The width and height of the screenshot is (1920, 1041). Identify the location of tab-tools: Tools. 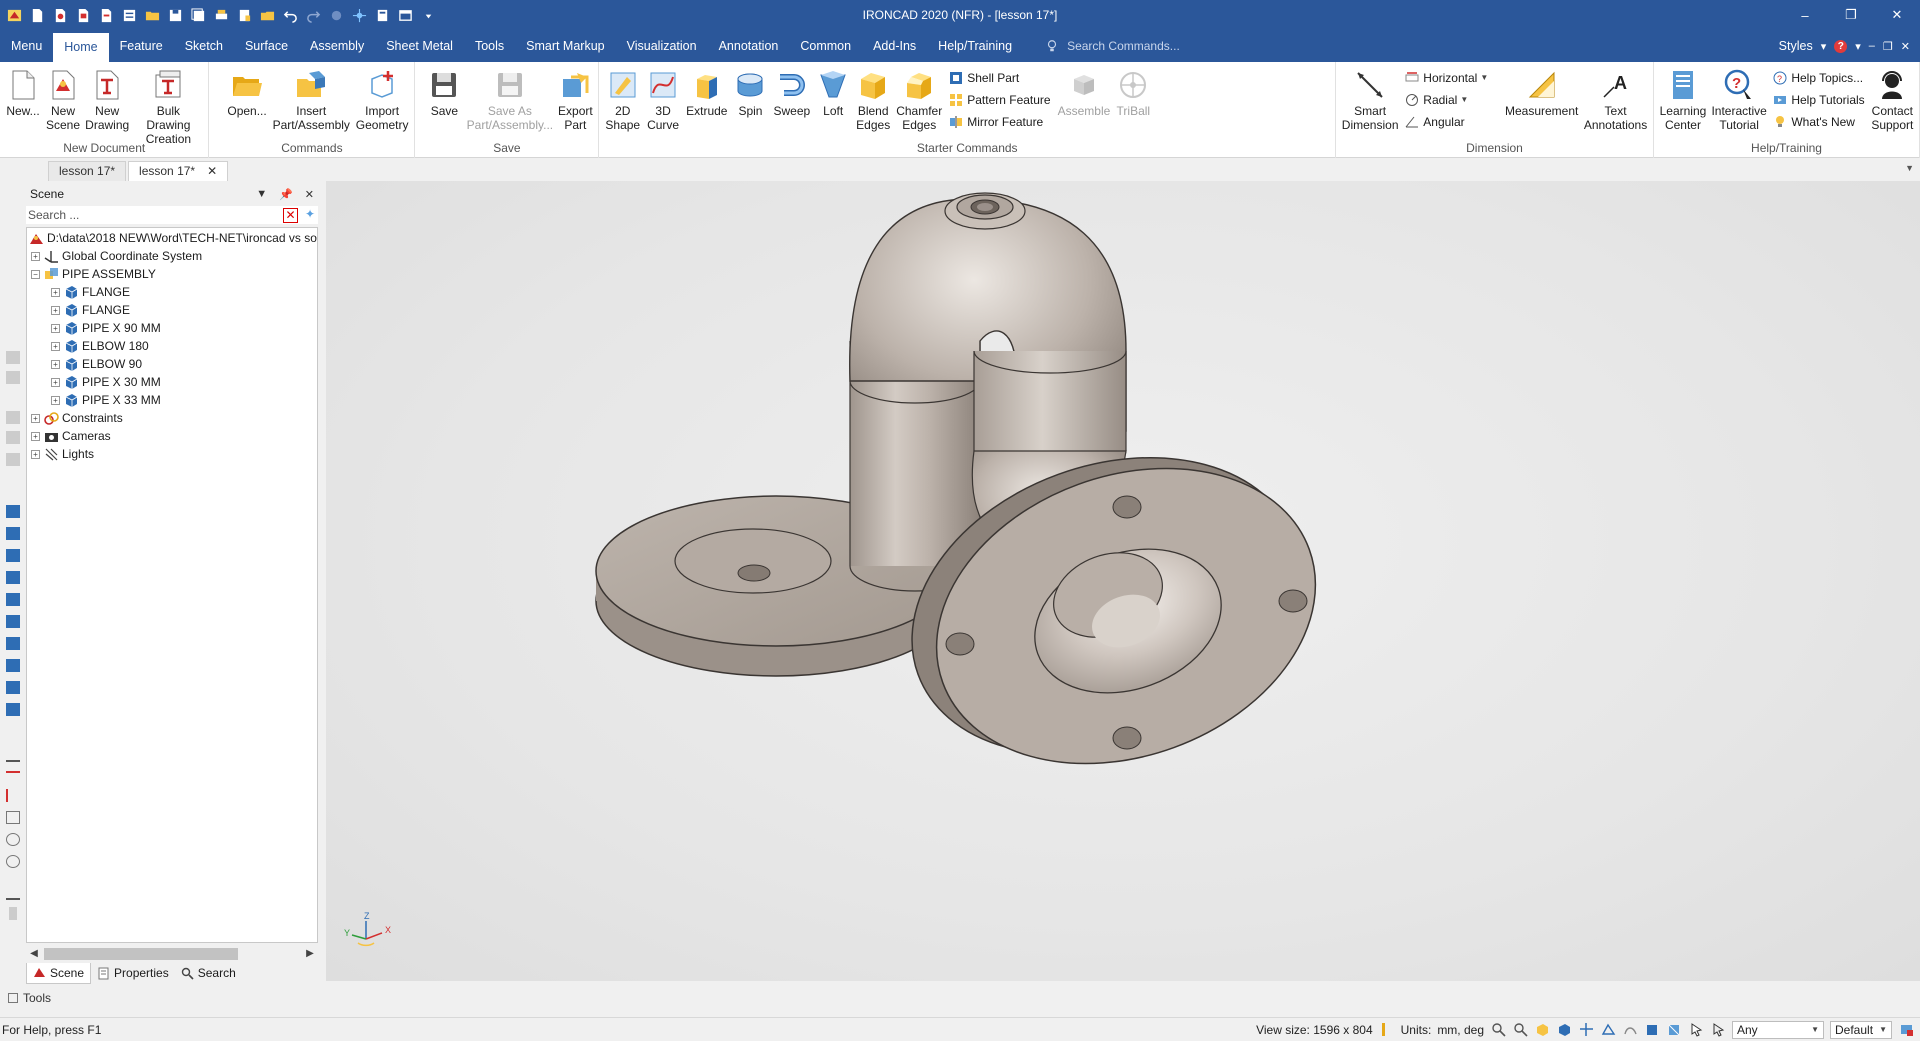
(489, 46).